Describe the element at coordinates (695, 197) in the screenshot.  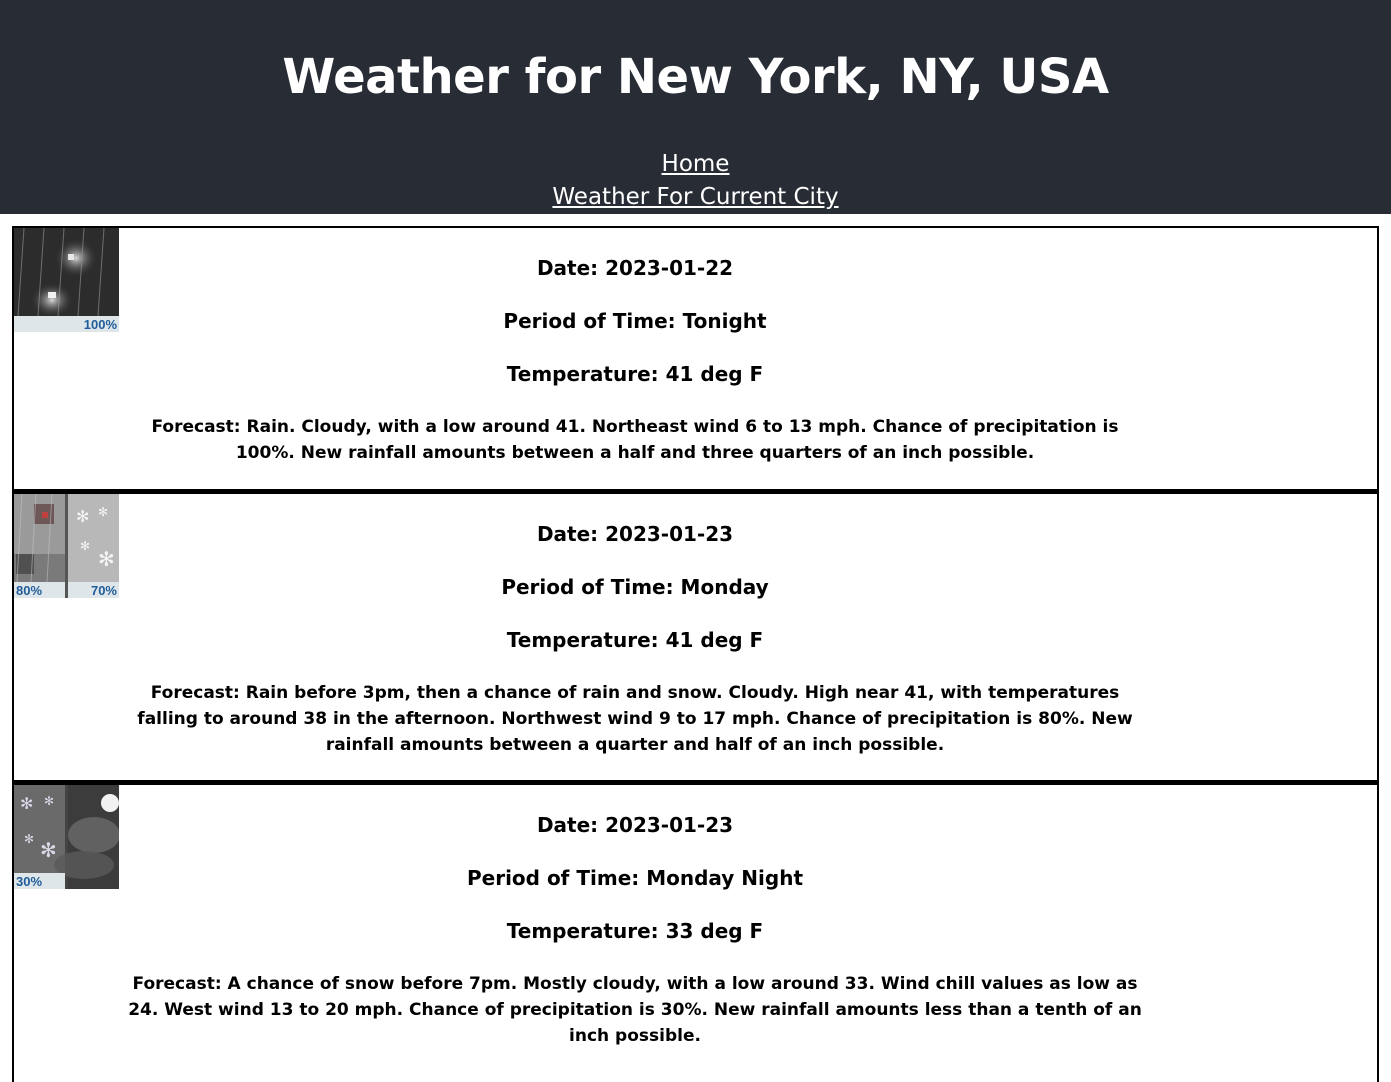
I see `nav-link-current-city: Weather For Current City` at that location.